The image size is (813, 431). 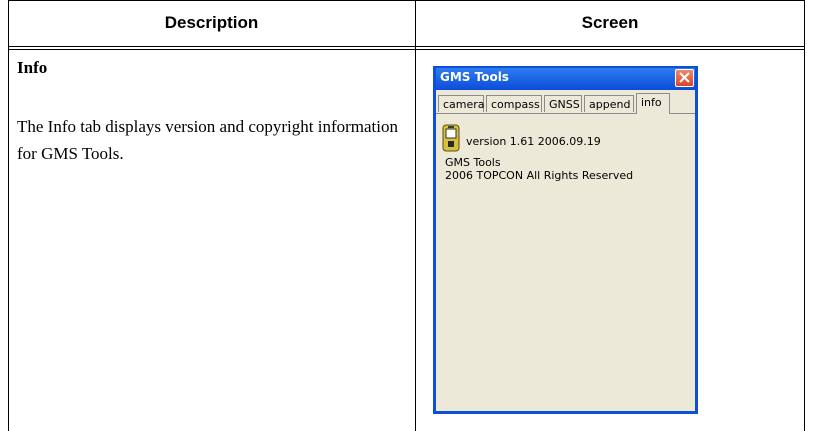 What do you see at coordinates (473, 162) in the screenshot?
I see `app-name: GMS Tools` at bounding box center [473, 162].